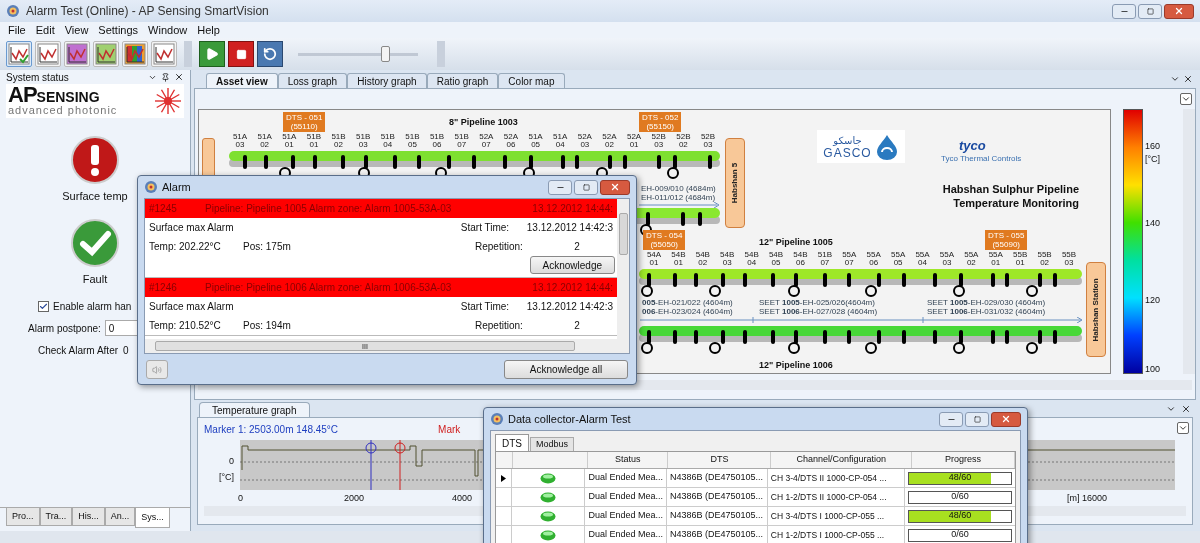 Image resolution: width=1200 pixels, height=543 pixels. Describe the element at coordinates (577, 326) in the screenshot. I see `repetition-value: 2` at that location.